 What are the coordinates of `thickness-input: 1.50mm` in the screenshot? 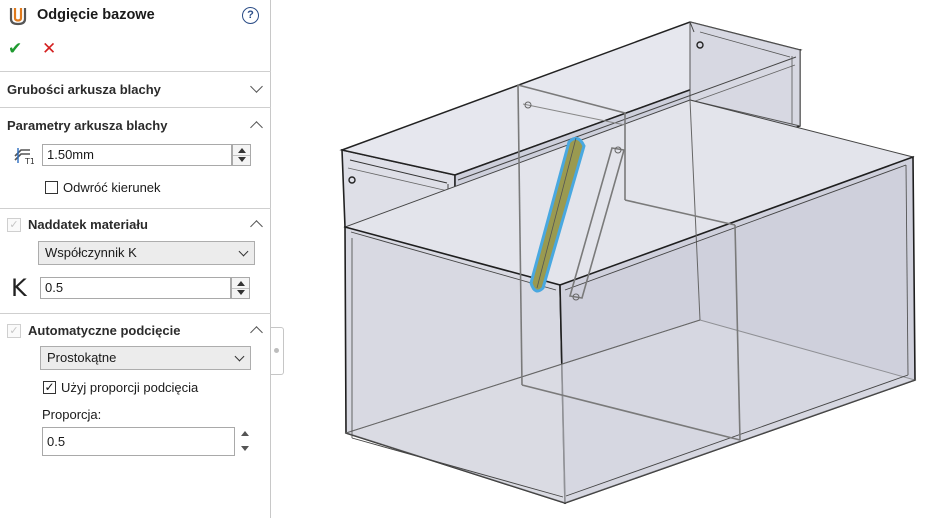 It's located at (137, 155).